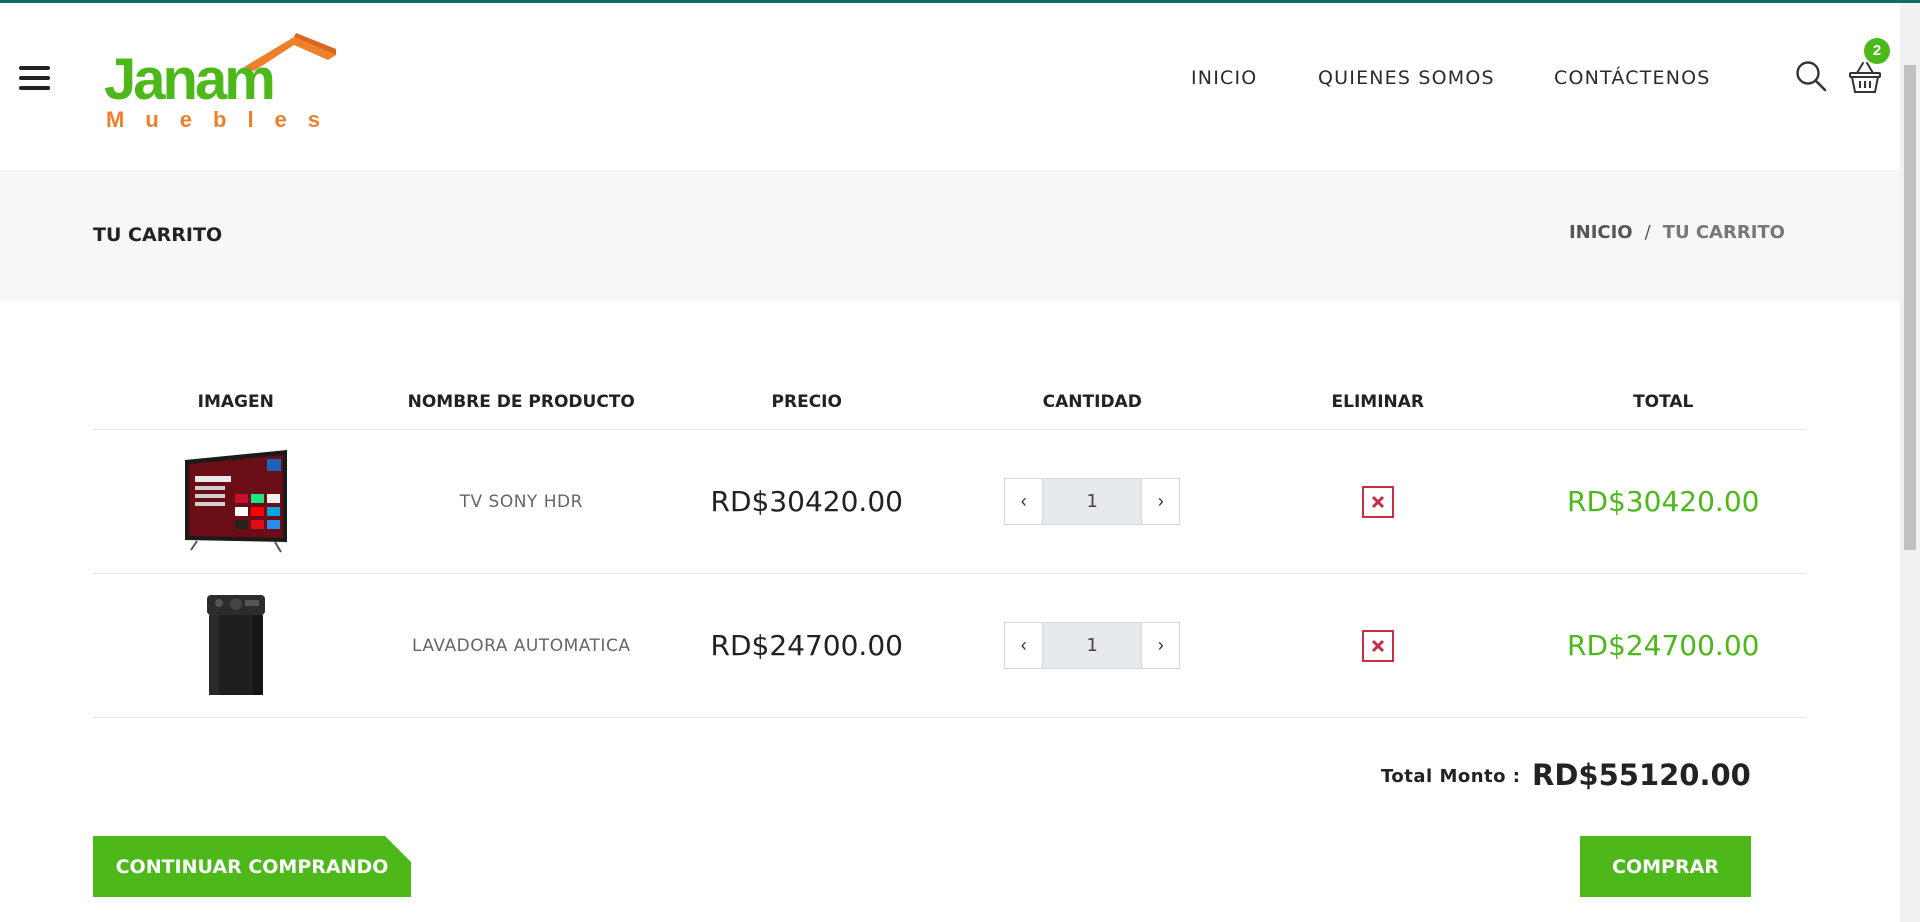 The height and width of the screenshot is (922, 1920). I want to click on tv-image, so click(236, 502).